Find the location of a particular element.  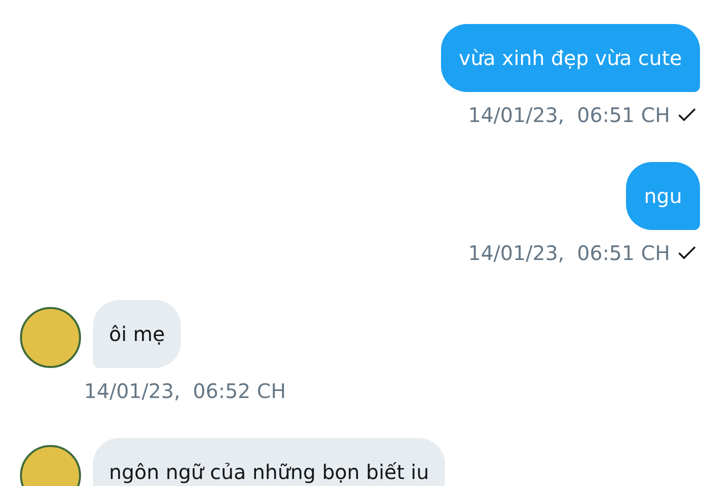

message-timestamp: 14/01/23, 06:52 CH is located at coordinates (185, 391).